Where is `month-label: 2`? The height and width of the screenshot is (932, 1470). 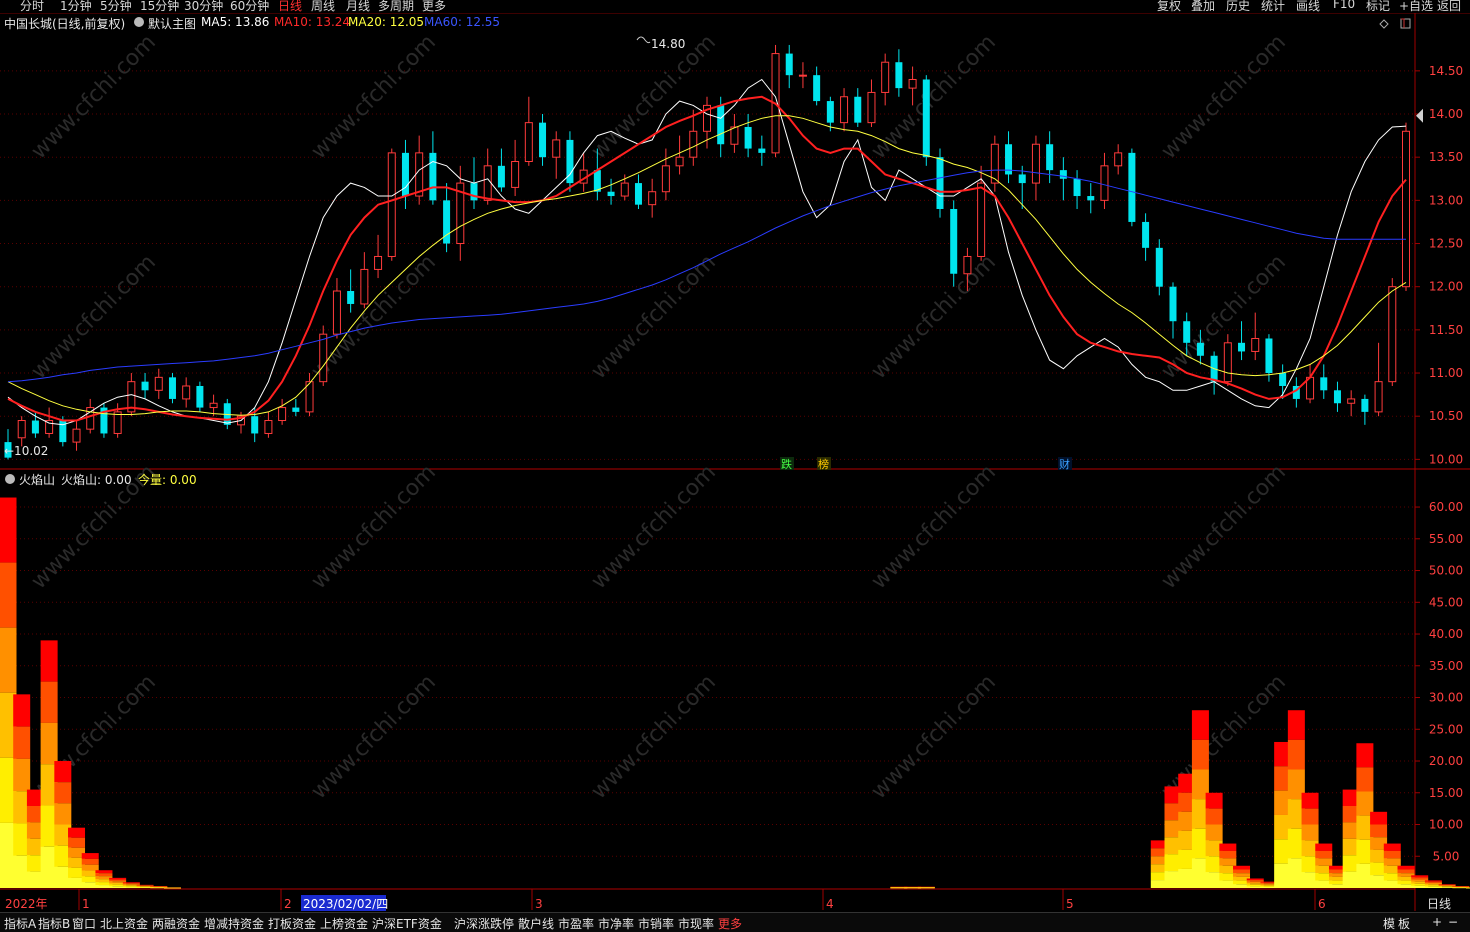
month-label: 2 is located at coordinates (288, 904).